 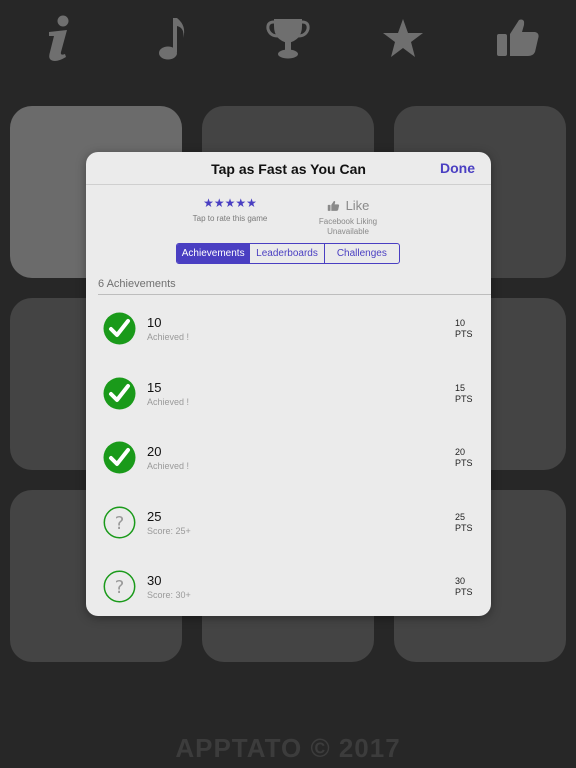 I want to click on list-item: ? 30 Score: 30+ 30 PTS, so click(x=288, y=585).